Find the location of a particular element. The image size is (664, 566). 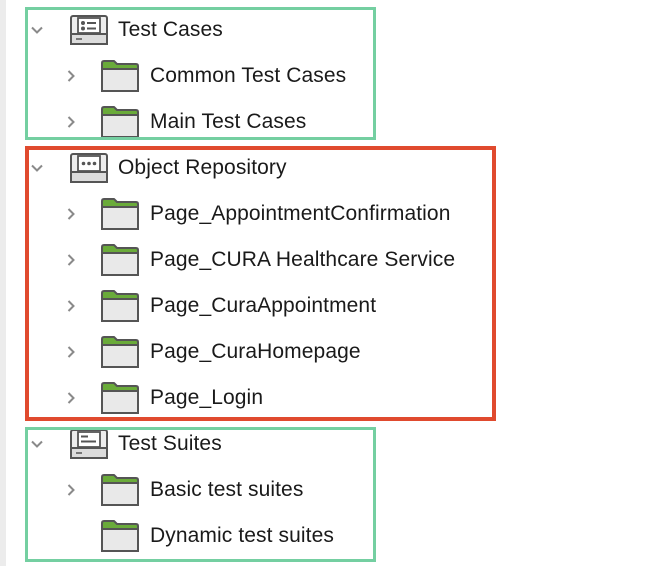

tree-item-page-curaappointment: Page_CuraAppointment is located at coordinates (260, 306).